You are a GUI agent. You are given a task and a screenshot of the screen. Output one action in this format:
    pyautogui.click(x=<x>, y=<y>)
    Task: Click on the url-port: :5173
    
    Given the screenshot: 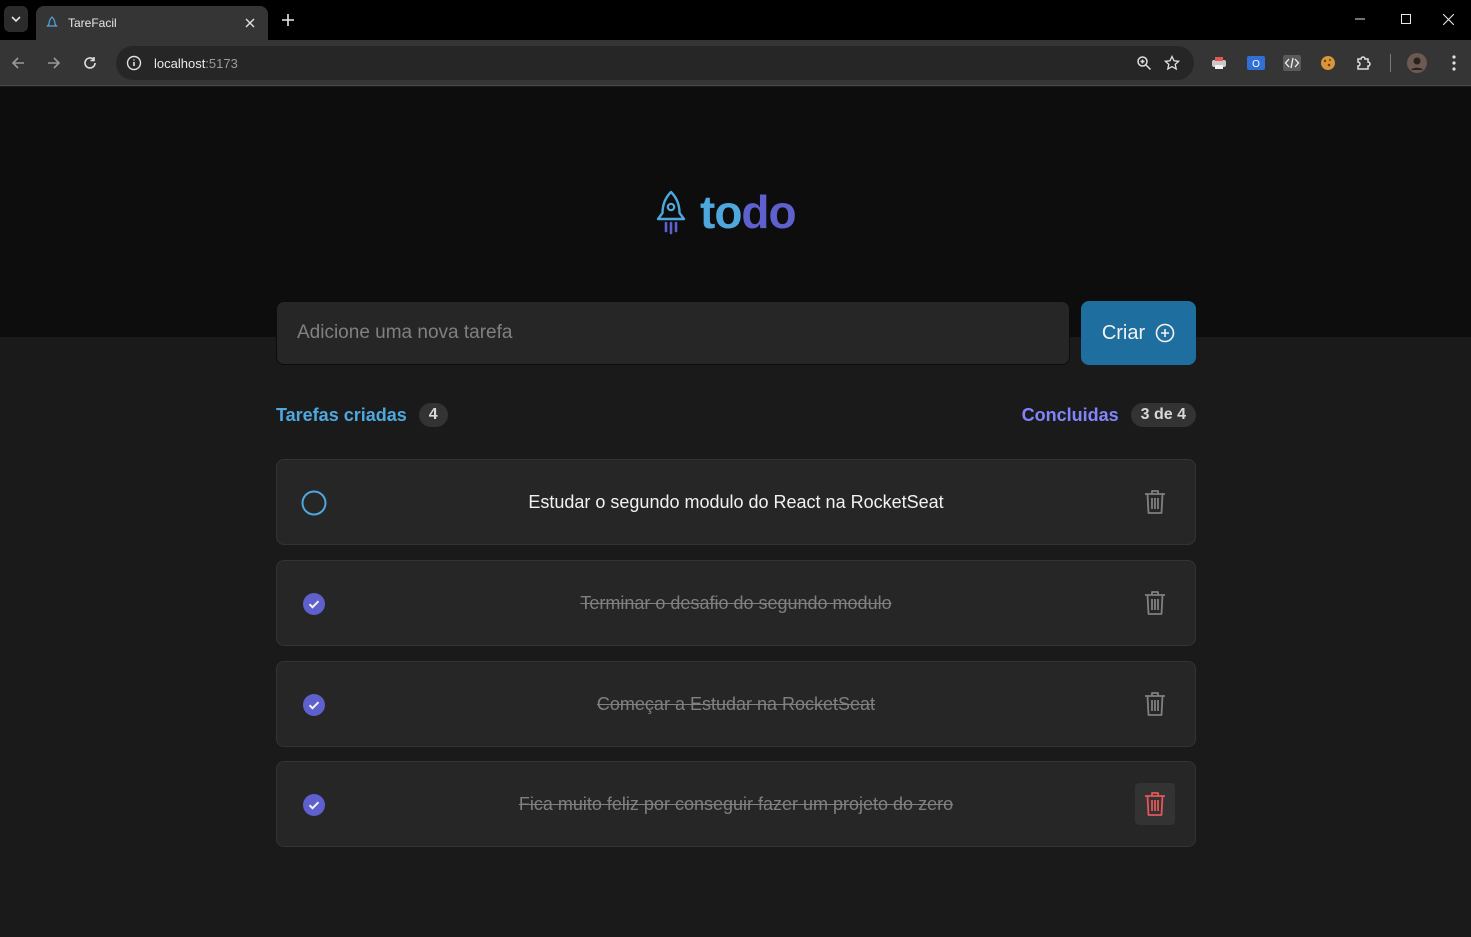 What is the action you would take?
    pyautogui.click(x=221, y=63)
    